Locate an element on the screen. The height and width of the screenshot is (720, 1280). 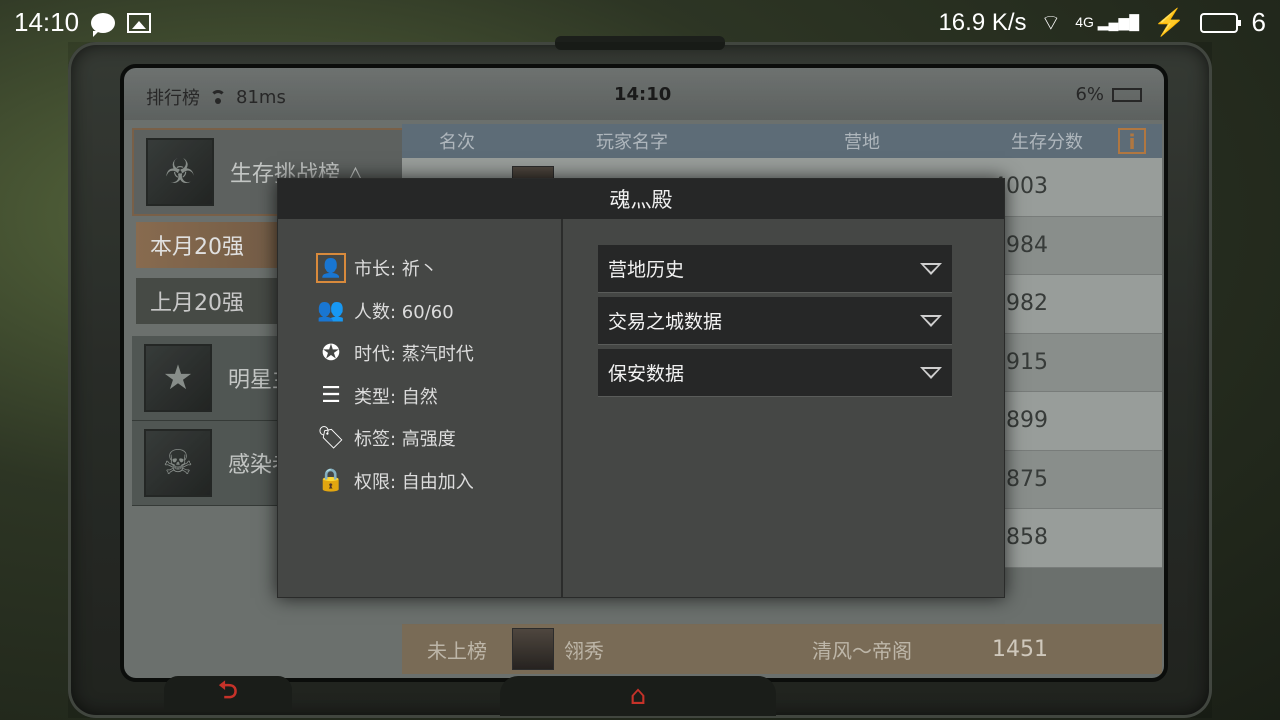
chat-notification-icon is located at coordinates (103, 24).